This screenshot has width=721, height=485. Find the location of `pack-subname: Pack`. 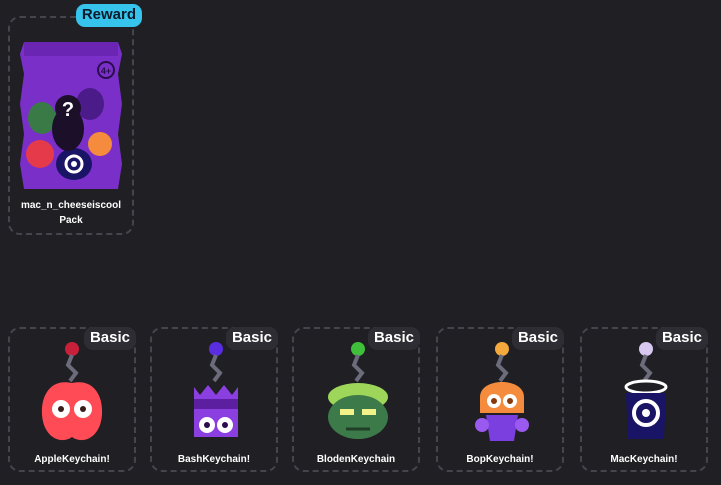

pack-subname: Pack is located at coordinates (71, 220).